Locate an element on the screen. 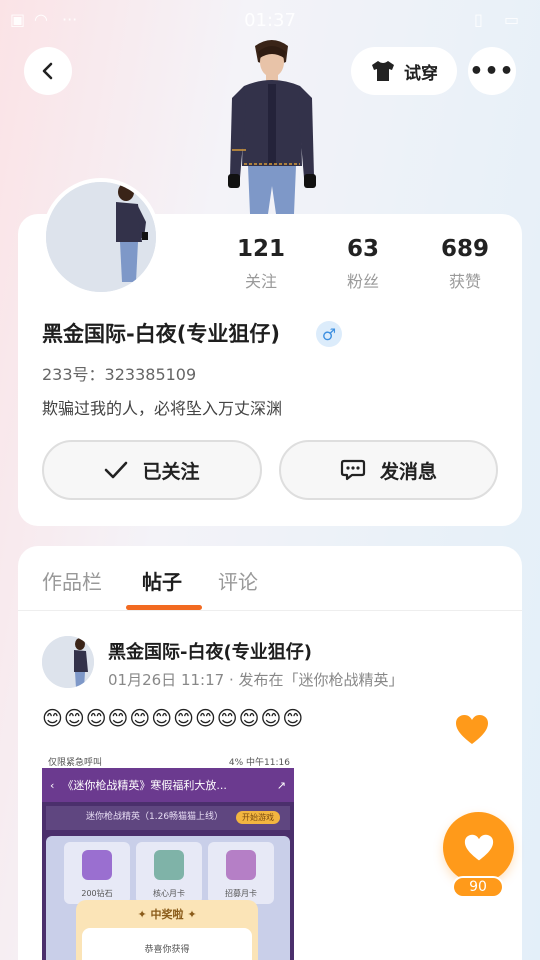 This screenshot has height=960, width=540. embedded-reward-label: 核心月卡 is located at coordinates (169, 893).